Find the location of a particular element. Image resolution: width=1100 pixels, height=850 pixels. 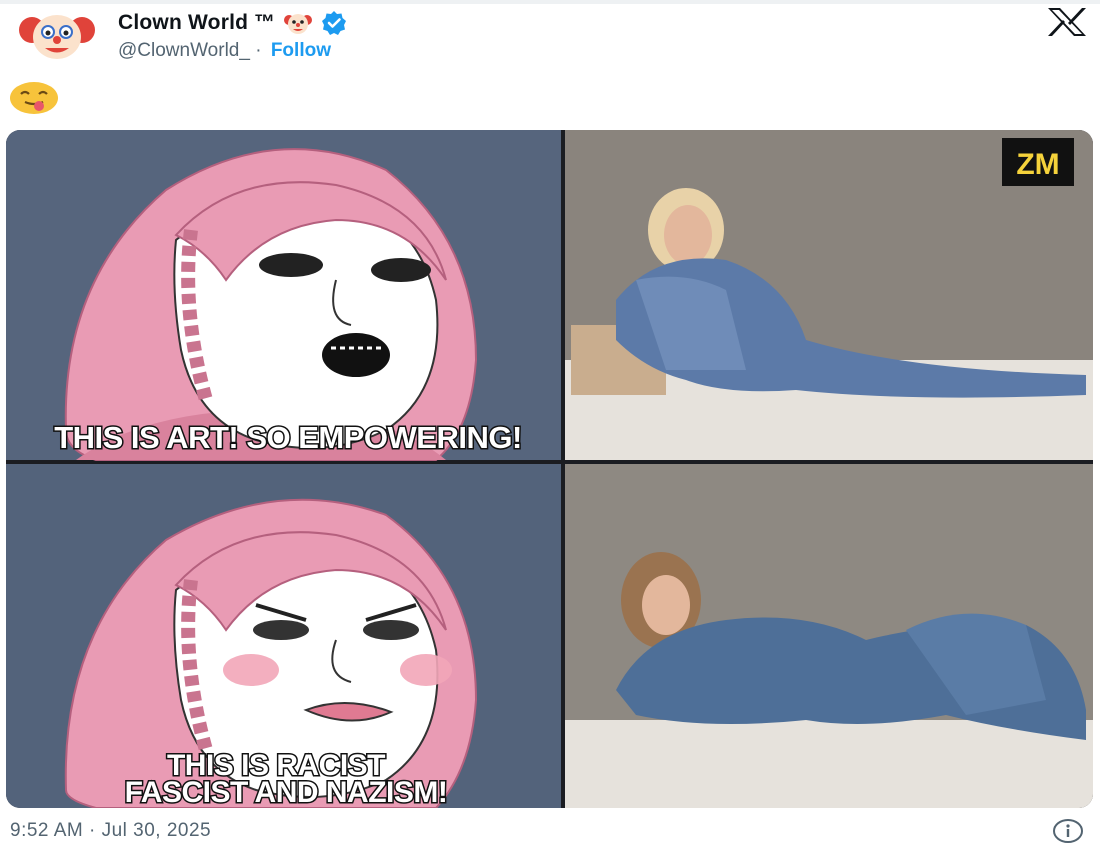

x-logo-icon is located at coordinates (1067, 22).